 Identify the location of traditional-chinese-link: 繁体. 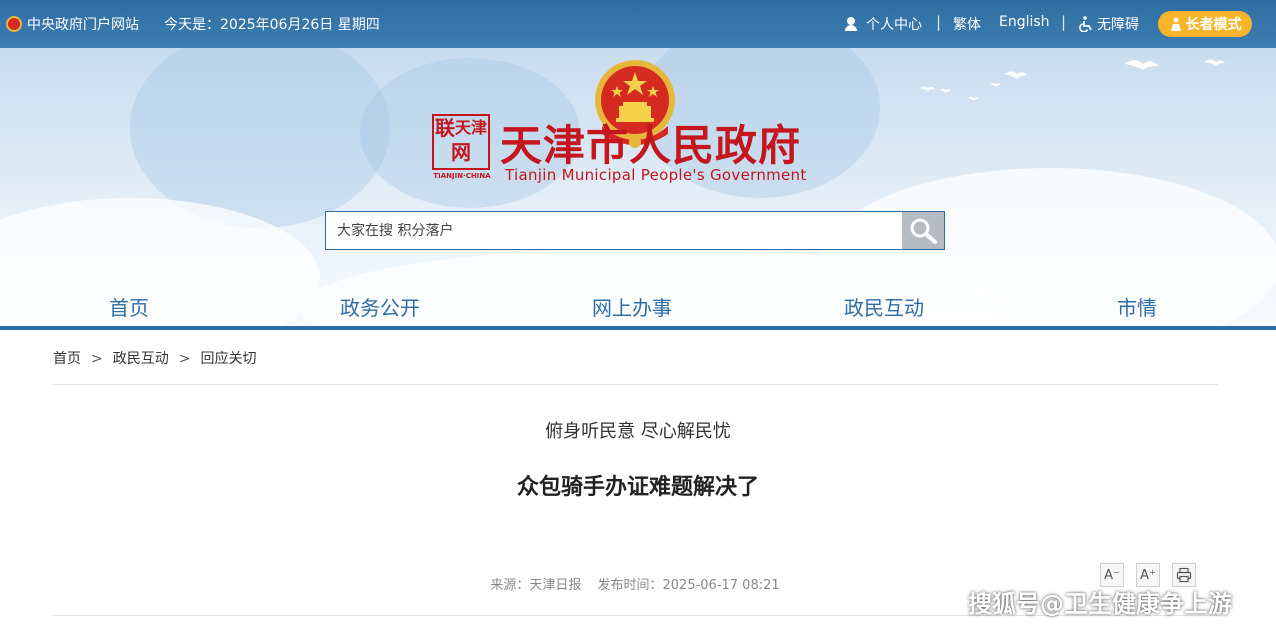
(967, 24).